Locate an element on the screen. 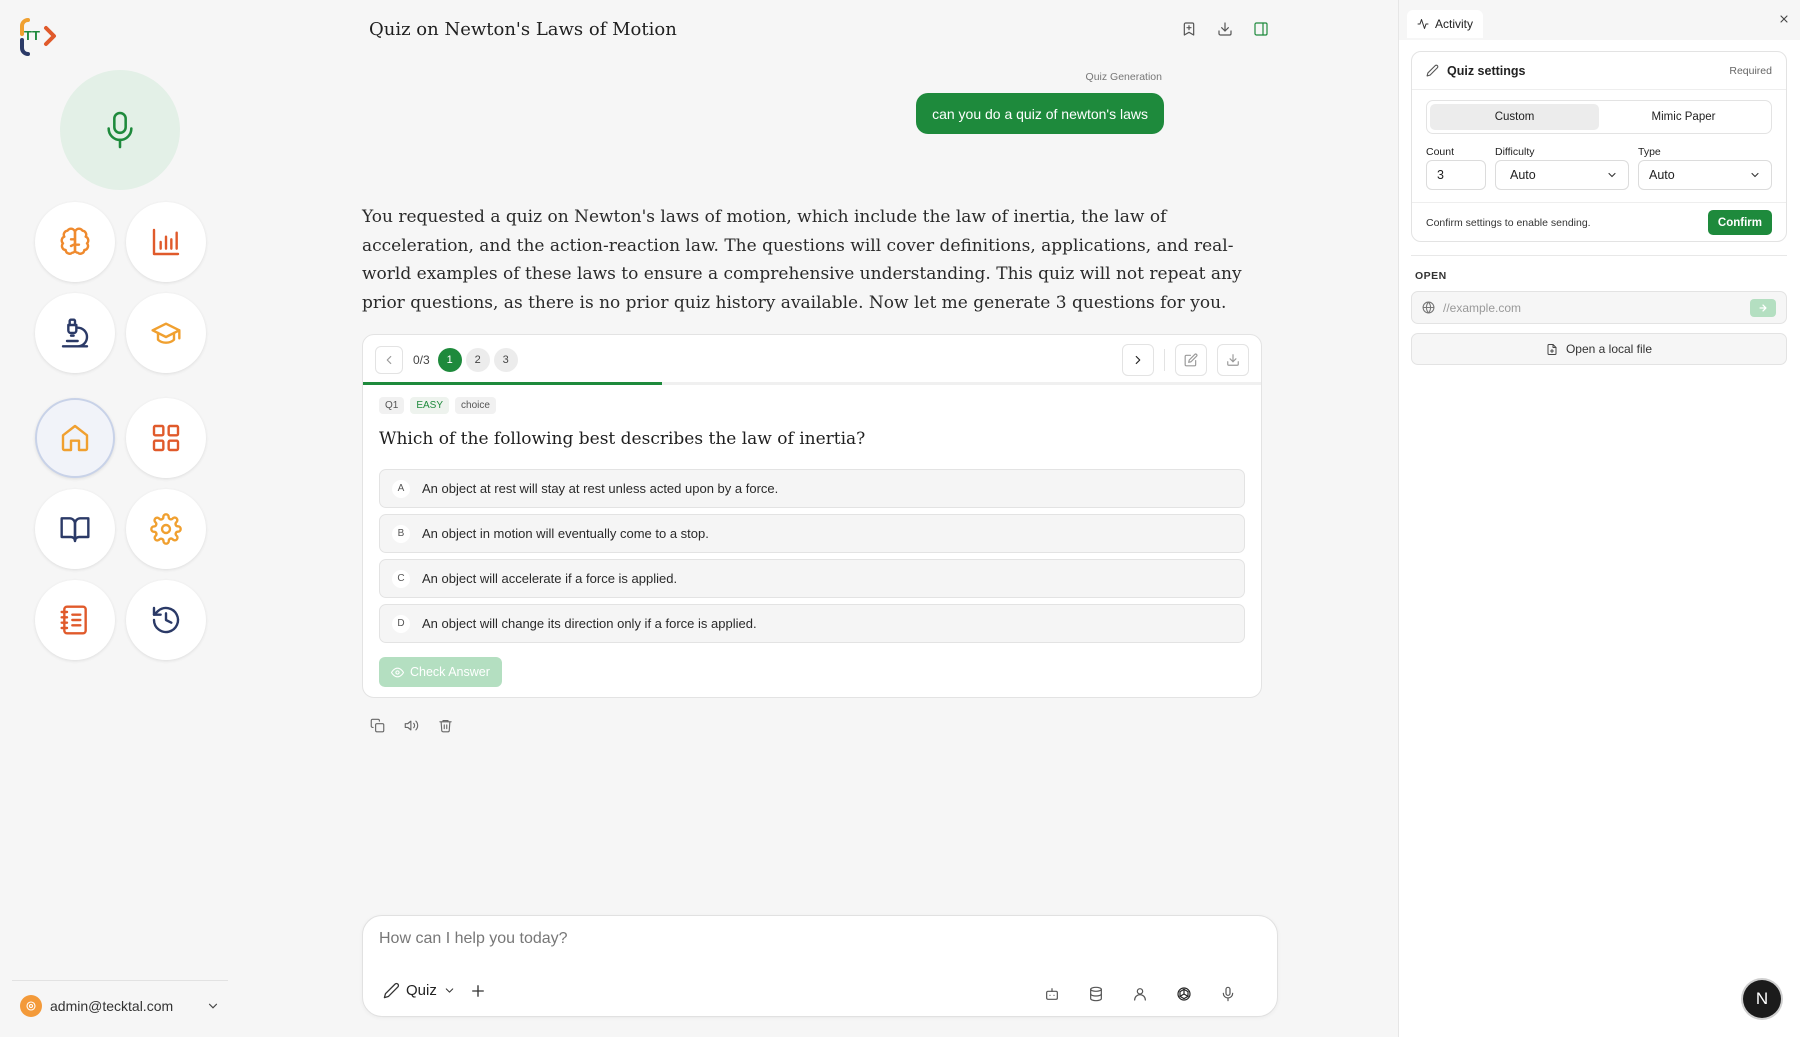 The width and height of the screenshot is (1800, 1037). add-attachment-button is located at coordinates (478, 993).